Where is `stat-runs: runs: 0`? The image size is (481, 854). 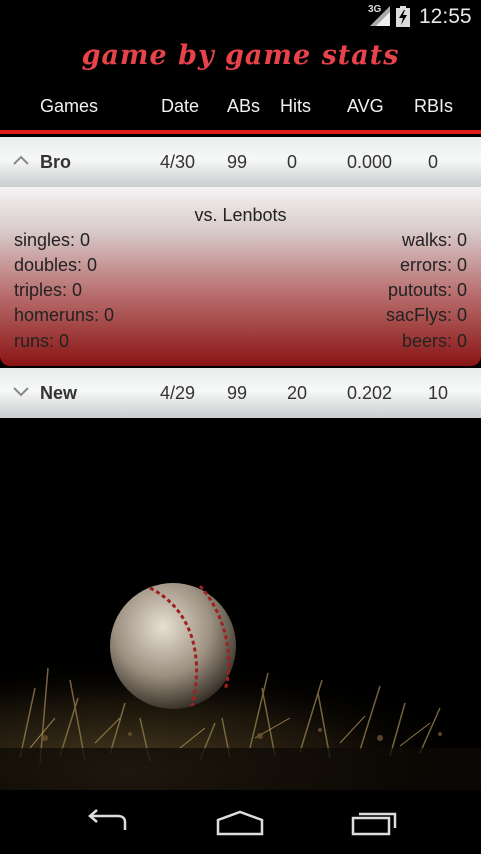
stat-runs: runs: 0 is located at coordinates (42, 341).